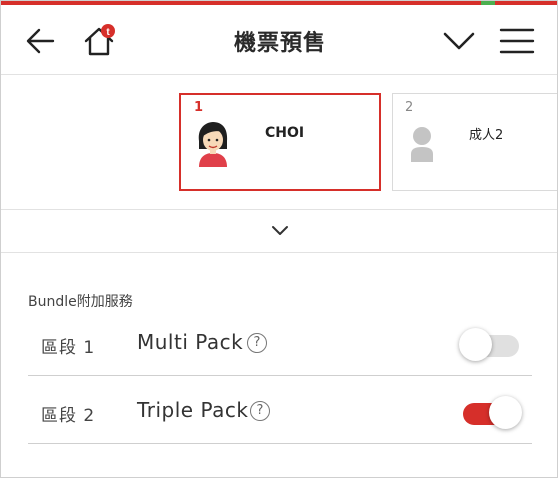 The width and height of the screenshot is (558, 478). Describe the element at coordinates (193, 410) in the screenshot. I see `service-name: Triple Pack` at that location.